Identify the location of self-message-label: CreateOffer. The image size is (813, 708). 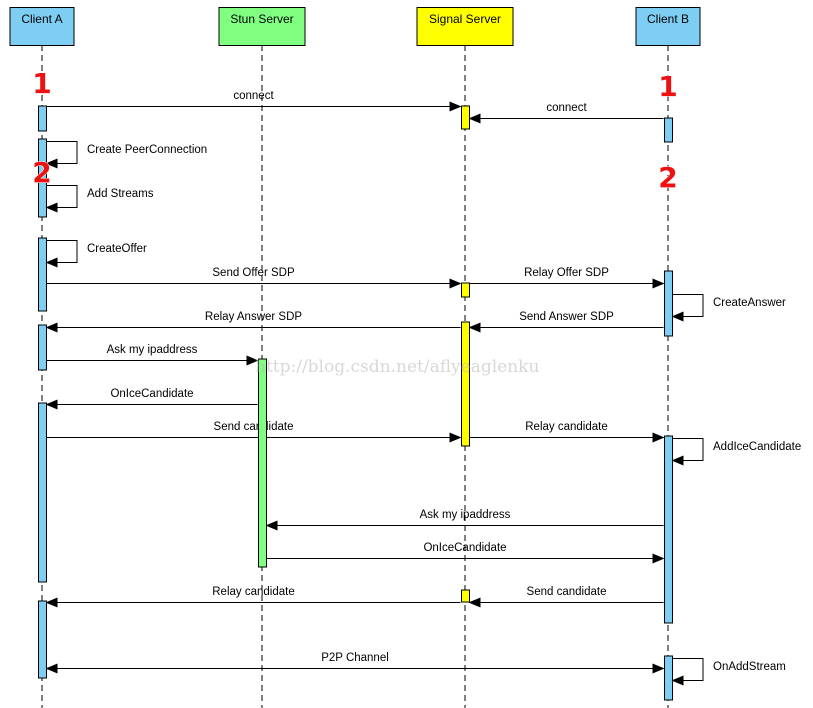
(117, 249).